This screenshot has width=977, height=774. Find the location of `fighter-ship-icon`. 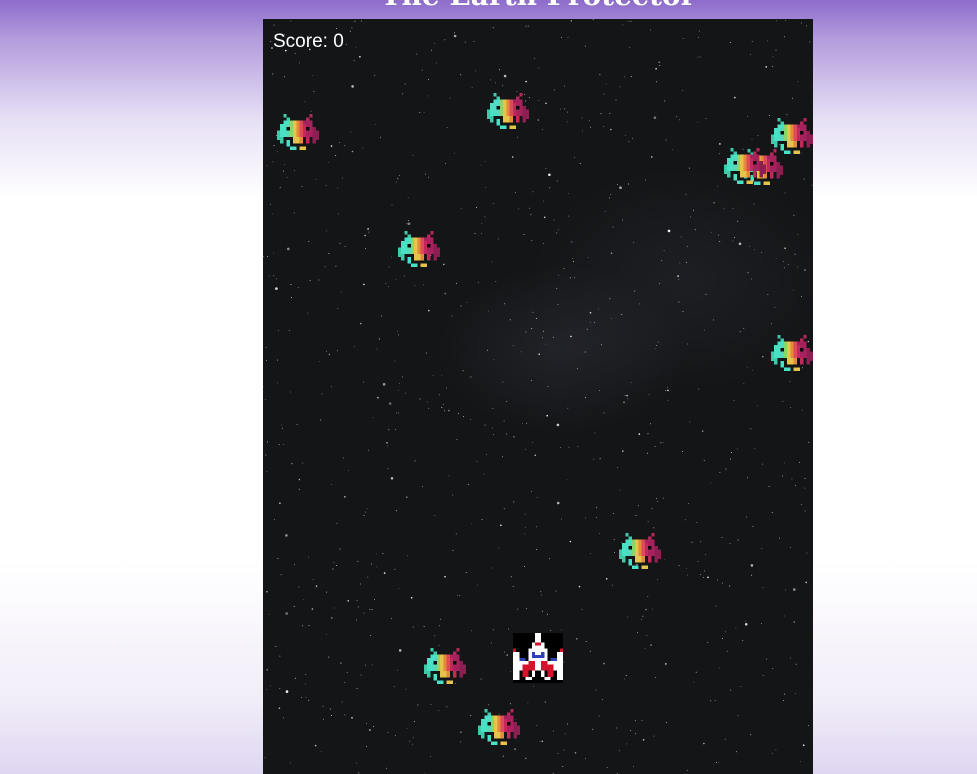

fighter-ship-icon is located at coordinates (538, 658).